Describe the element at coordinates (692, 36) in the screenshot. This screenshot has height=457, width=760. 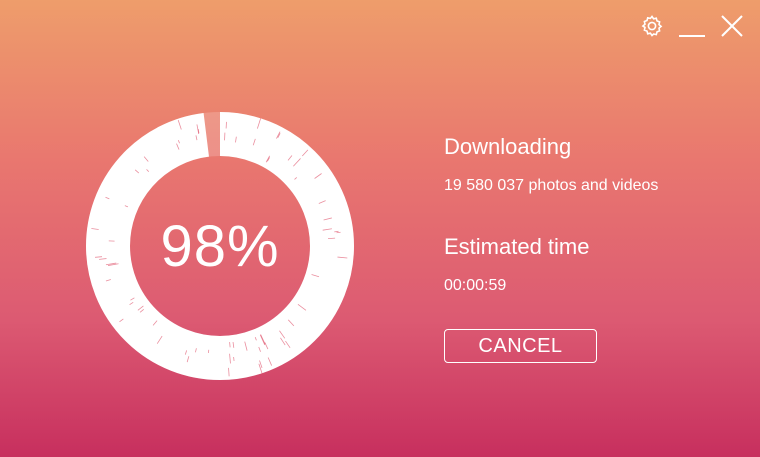
I see `minimize-icon` at that location.